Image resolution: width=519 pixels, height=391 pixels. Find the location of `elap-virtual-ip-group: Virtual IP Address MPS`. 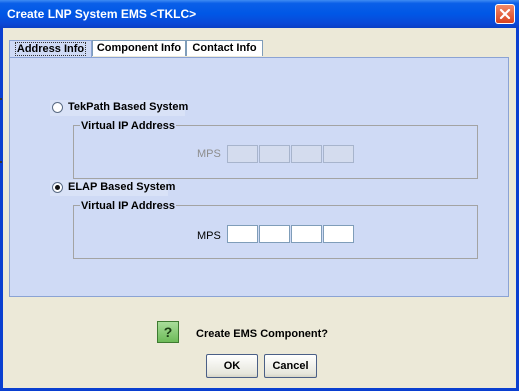

elap-virtual-ip-group: Virtual IP Address MPS is located at coordinates (275, 229).